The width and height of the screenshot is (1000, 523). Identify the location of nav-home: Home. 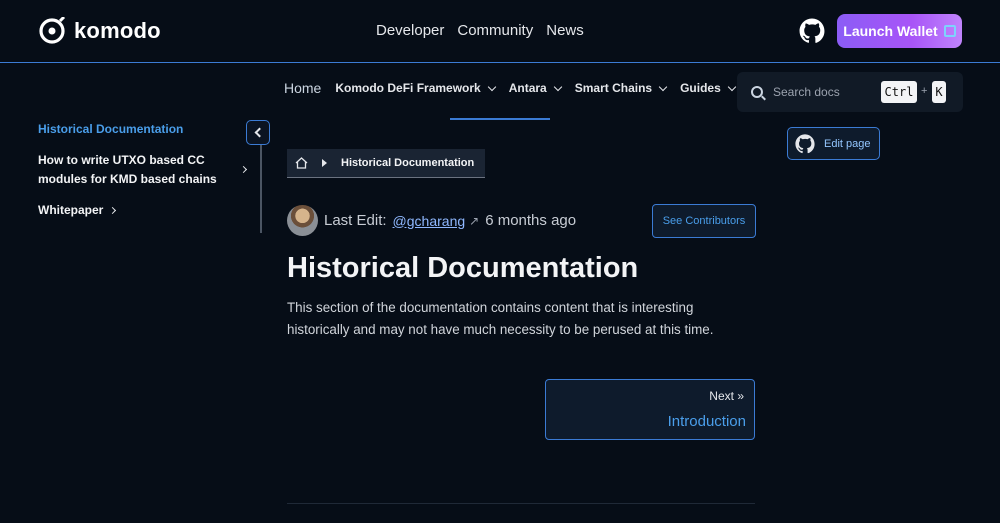
(302, 88).